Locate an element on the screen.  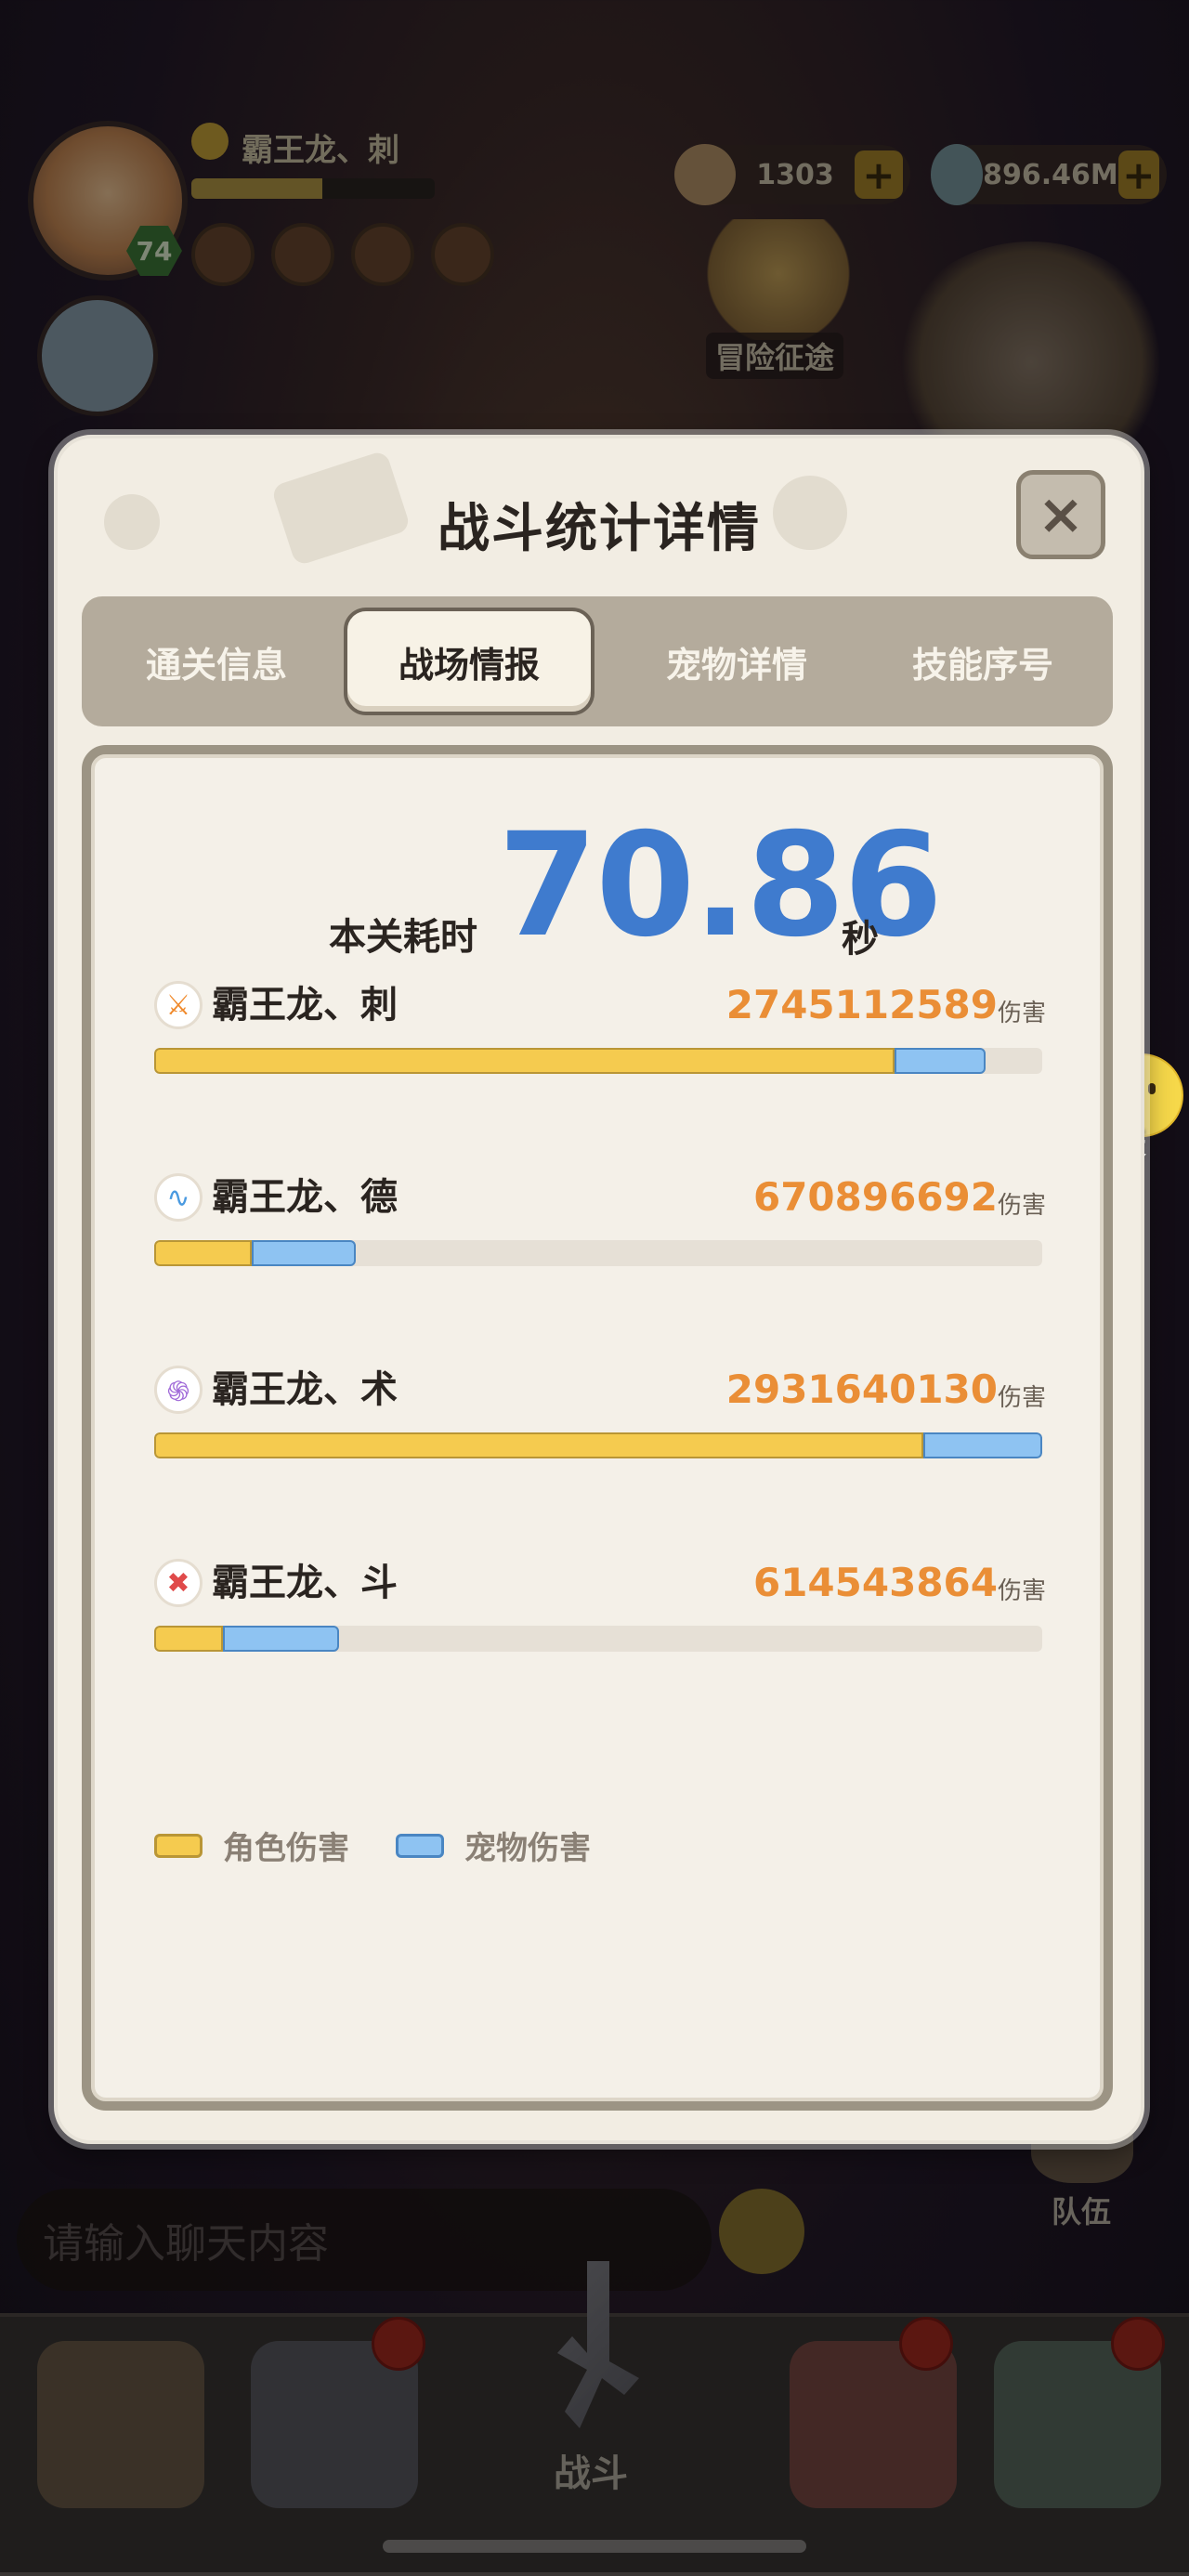
damage-legend: 角色伤害 宠物伤害 is located at coordinates (396, 1845).